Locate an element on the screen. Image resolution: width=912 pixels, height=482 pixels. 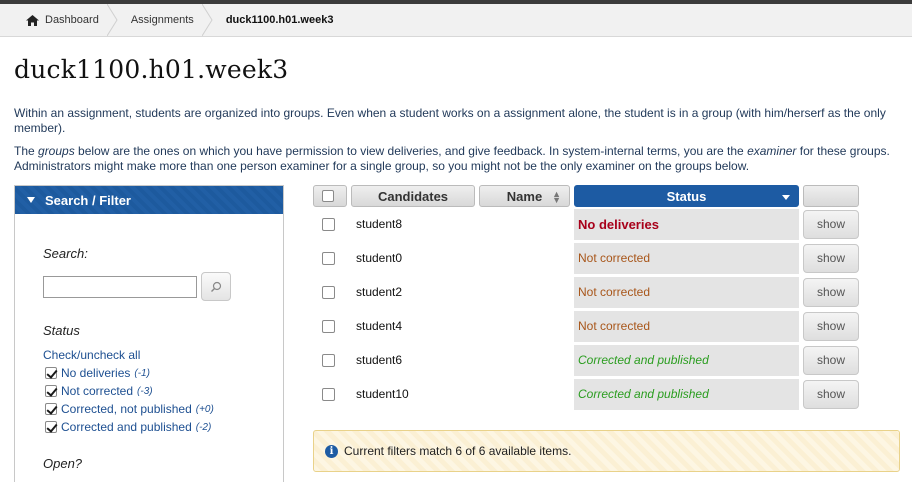
filter-not-corrected: Not corrected (-3) is located at coordinates (129, 391).